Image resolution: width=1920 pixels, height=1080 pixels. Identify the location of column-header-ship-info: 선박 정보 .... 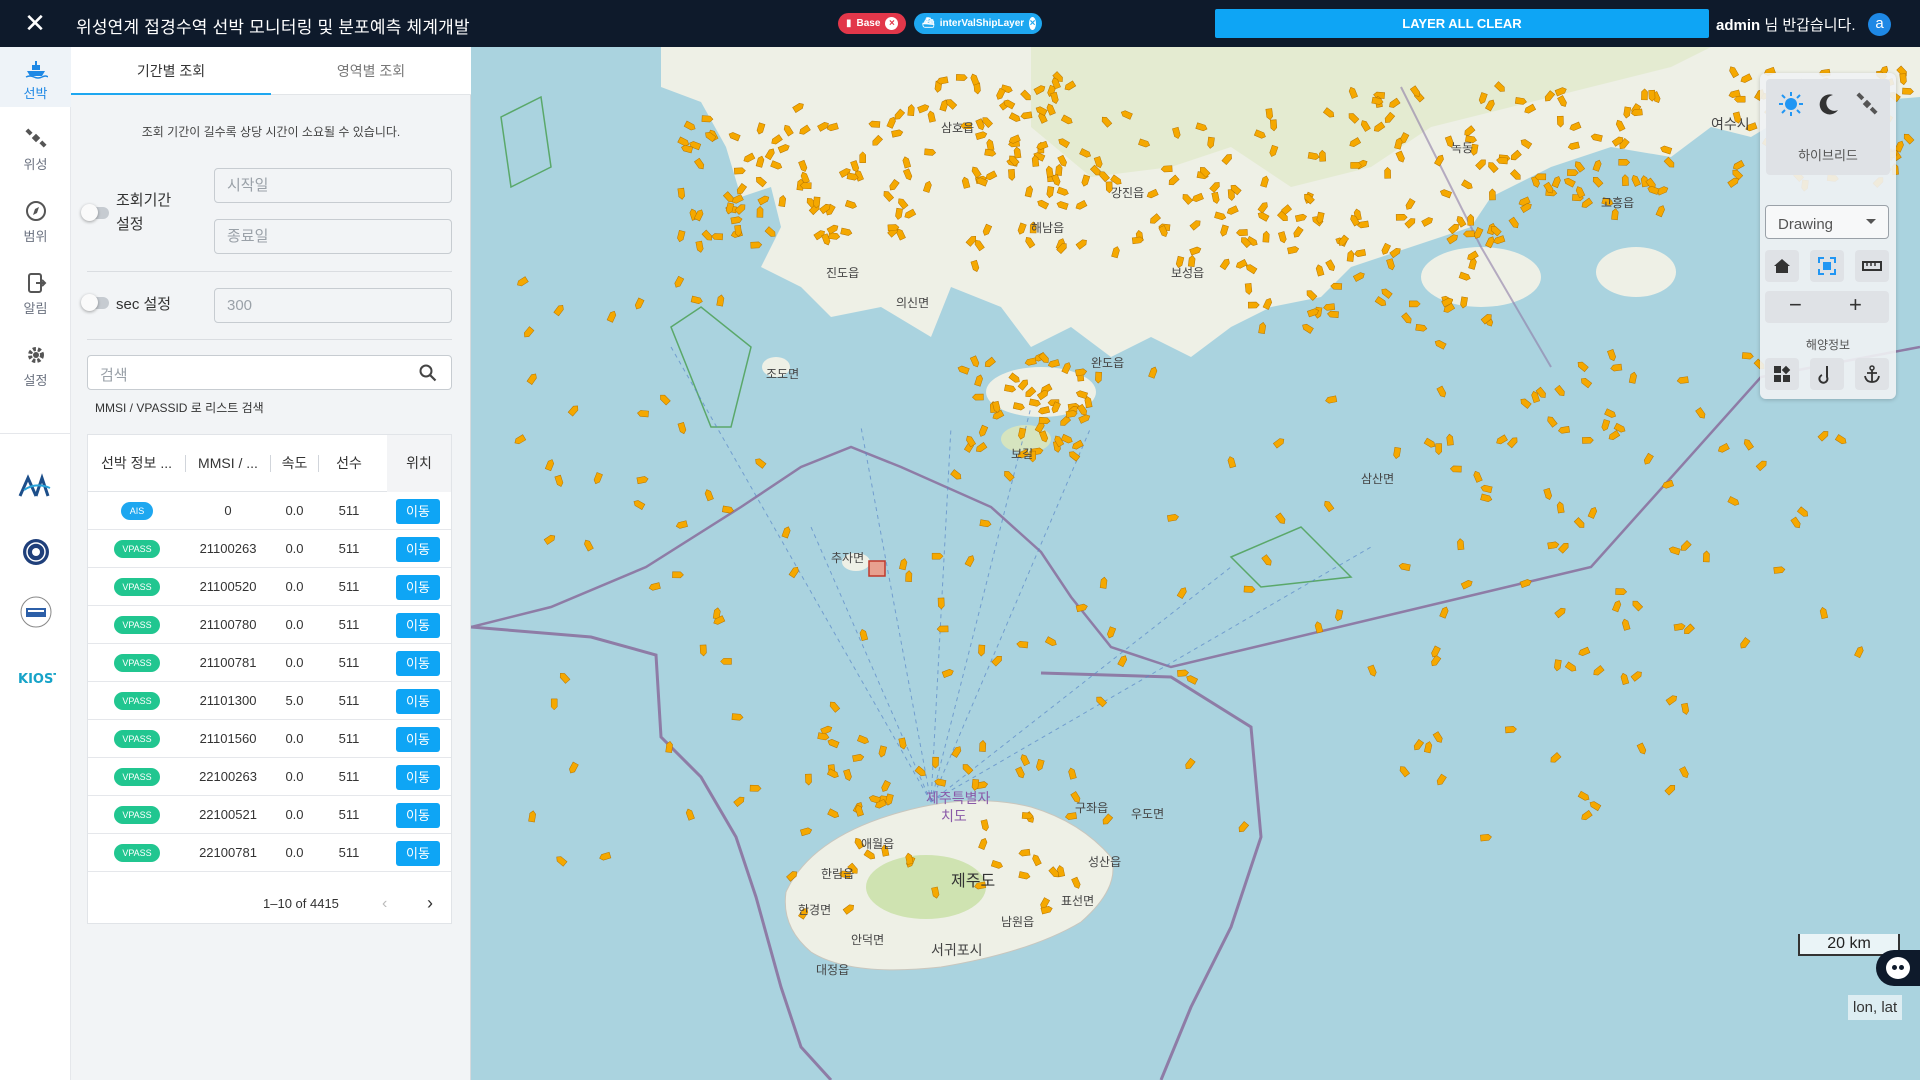
(136, 463).